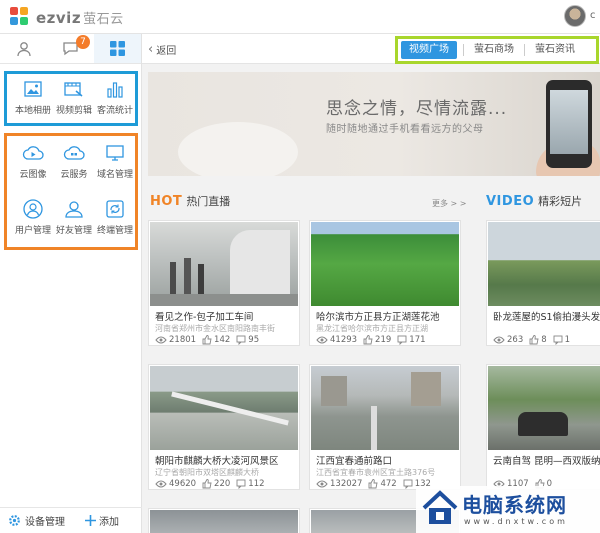 This screenshot has width=600, height=533. I want to click on tile-domain-manage: 域名管理, so click(115, 161).